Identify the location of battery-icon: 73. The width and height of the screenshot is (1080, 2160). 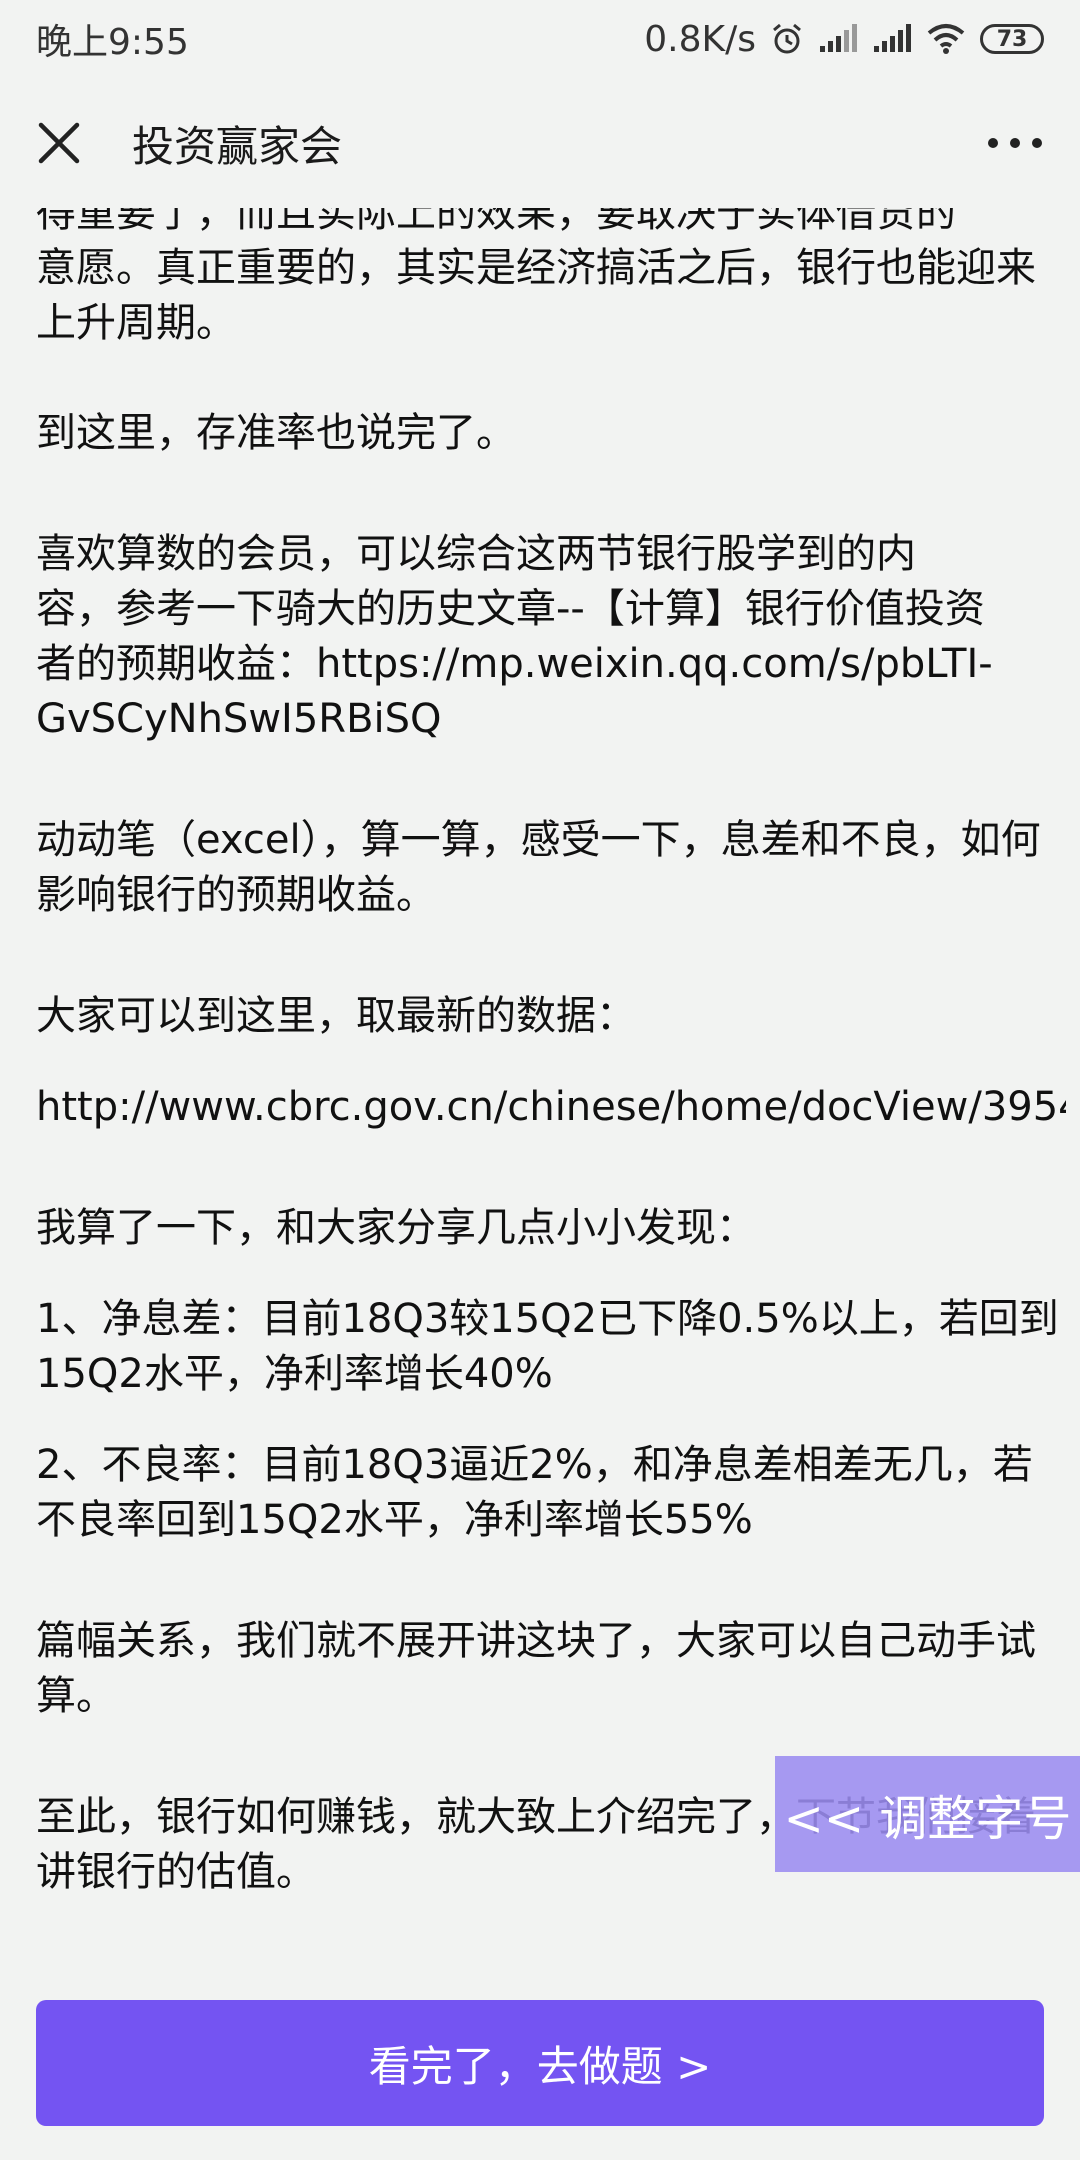
(1012, 39).